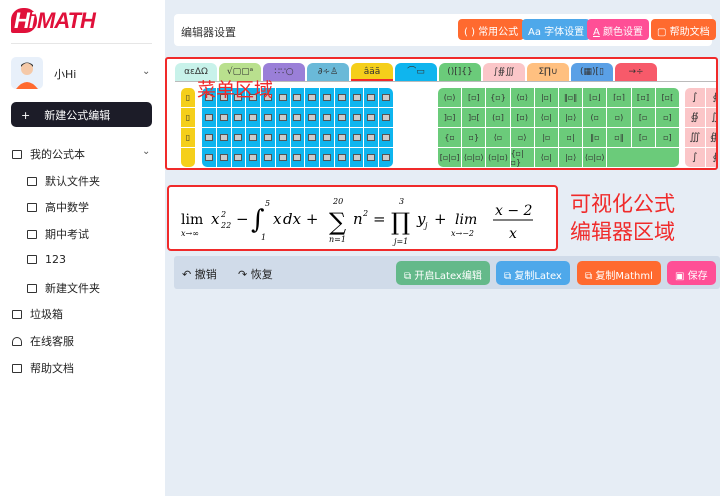 The image size is (720, 496). Describe the element at coordinates (63, 181) in the screenshot. I see `folder-item: 默认文件夹` at that location.